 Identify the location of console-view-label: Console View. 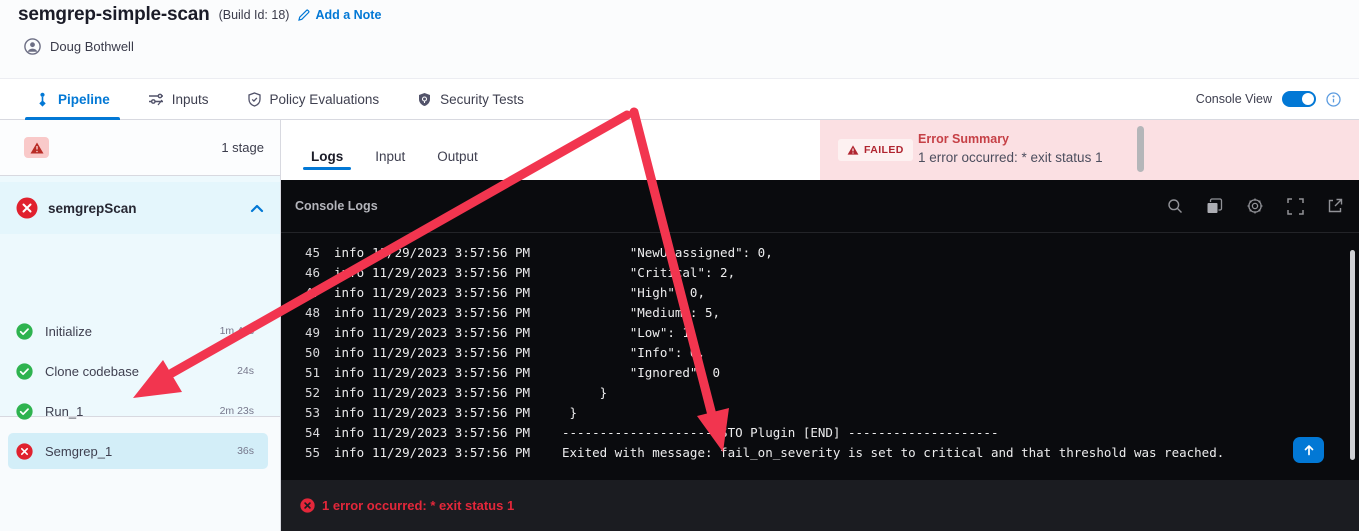
(1233, 99).